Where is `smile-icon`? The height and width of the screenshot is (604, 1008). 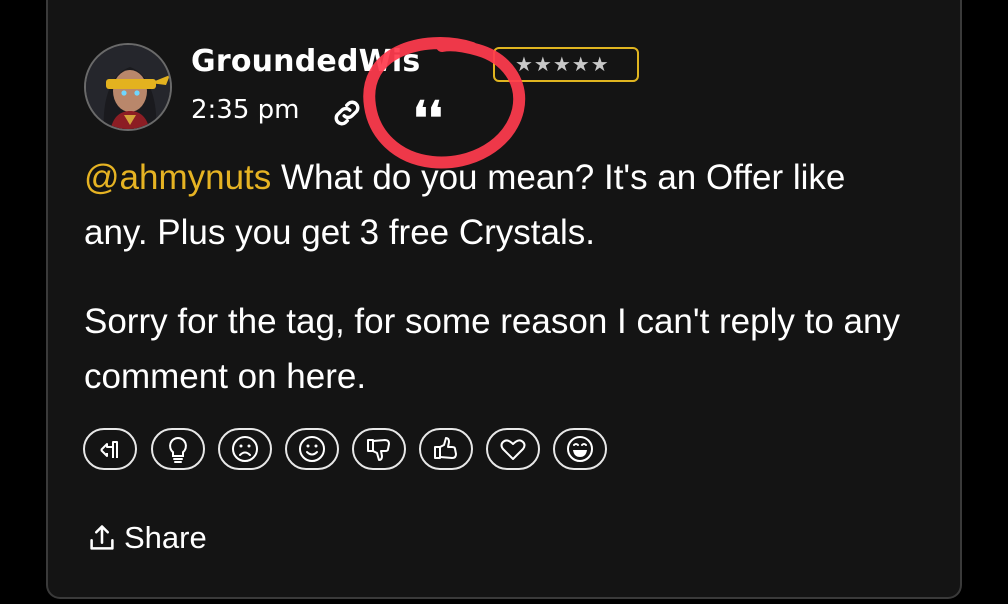 smile-icon is located at coordinates (312, 449).